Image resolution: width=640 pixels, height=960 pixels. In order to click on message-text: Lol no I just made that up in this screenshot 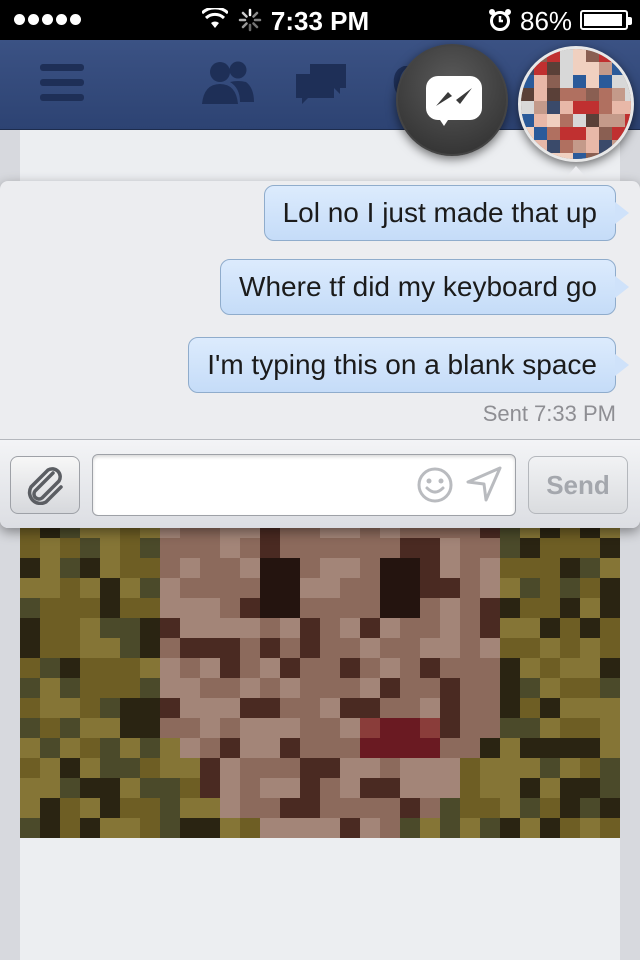, I will do `click(439, 212)`.